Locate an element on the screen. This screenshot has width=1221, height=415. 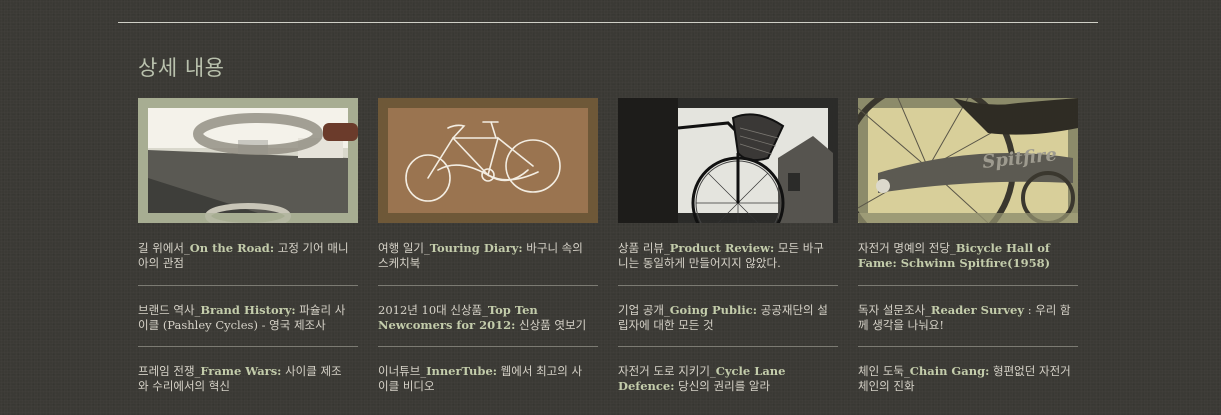
article-thumbnail-road is located at coordinates (248, 160).